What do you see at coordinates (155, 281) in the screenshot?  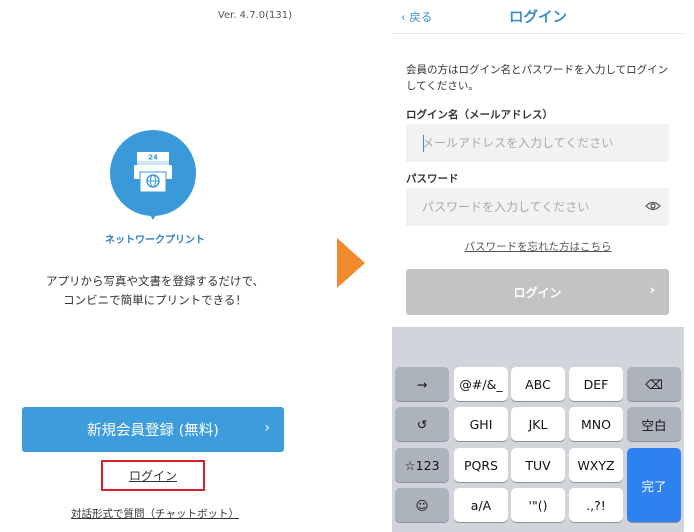 I see `tagline-line-1: アプリから写真や文書を登録するだけで、` at bounding box center [155, 281].